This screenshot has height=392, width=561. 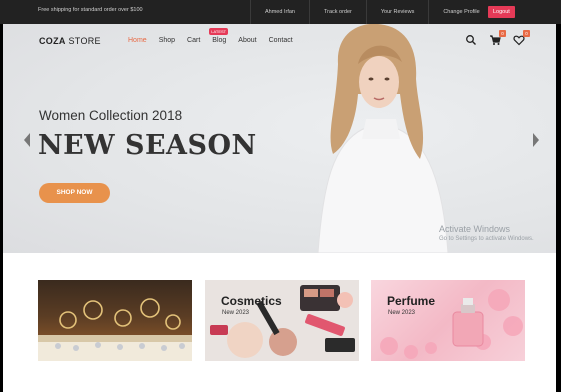 What do you see at coordinates (383, 138) in the screenshot?
I see `hero-model-image` at bounding box center [383, 138].